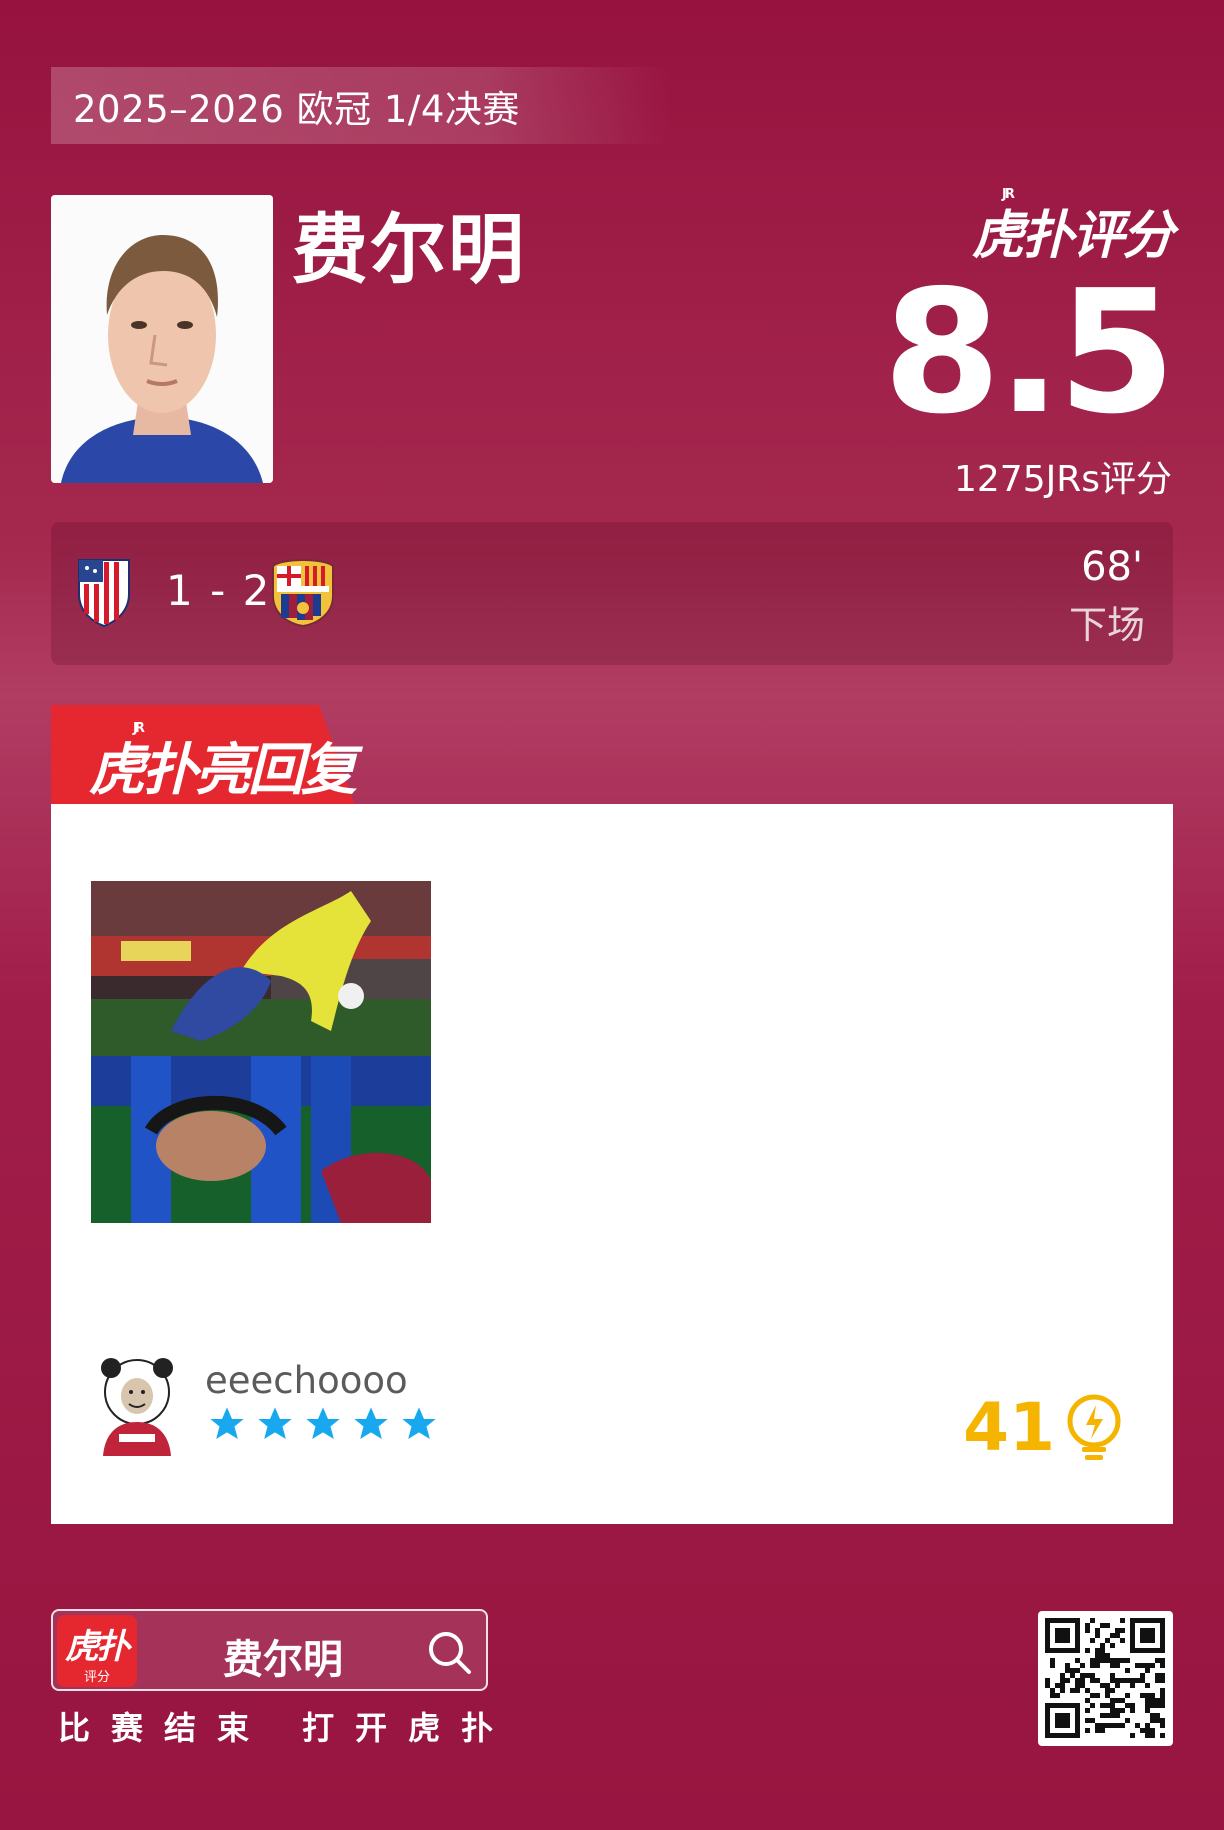 The width and height of the screenshot is (1224, 1830). What do you see at coordinates (139, 728) in the screenshot?
I see `highlight-tab-jr: JR` at bounding box center [139, 728].